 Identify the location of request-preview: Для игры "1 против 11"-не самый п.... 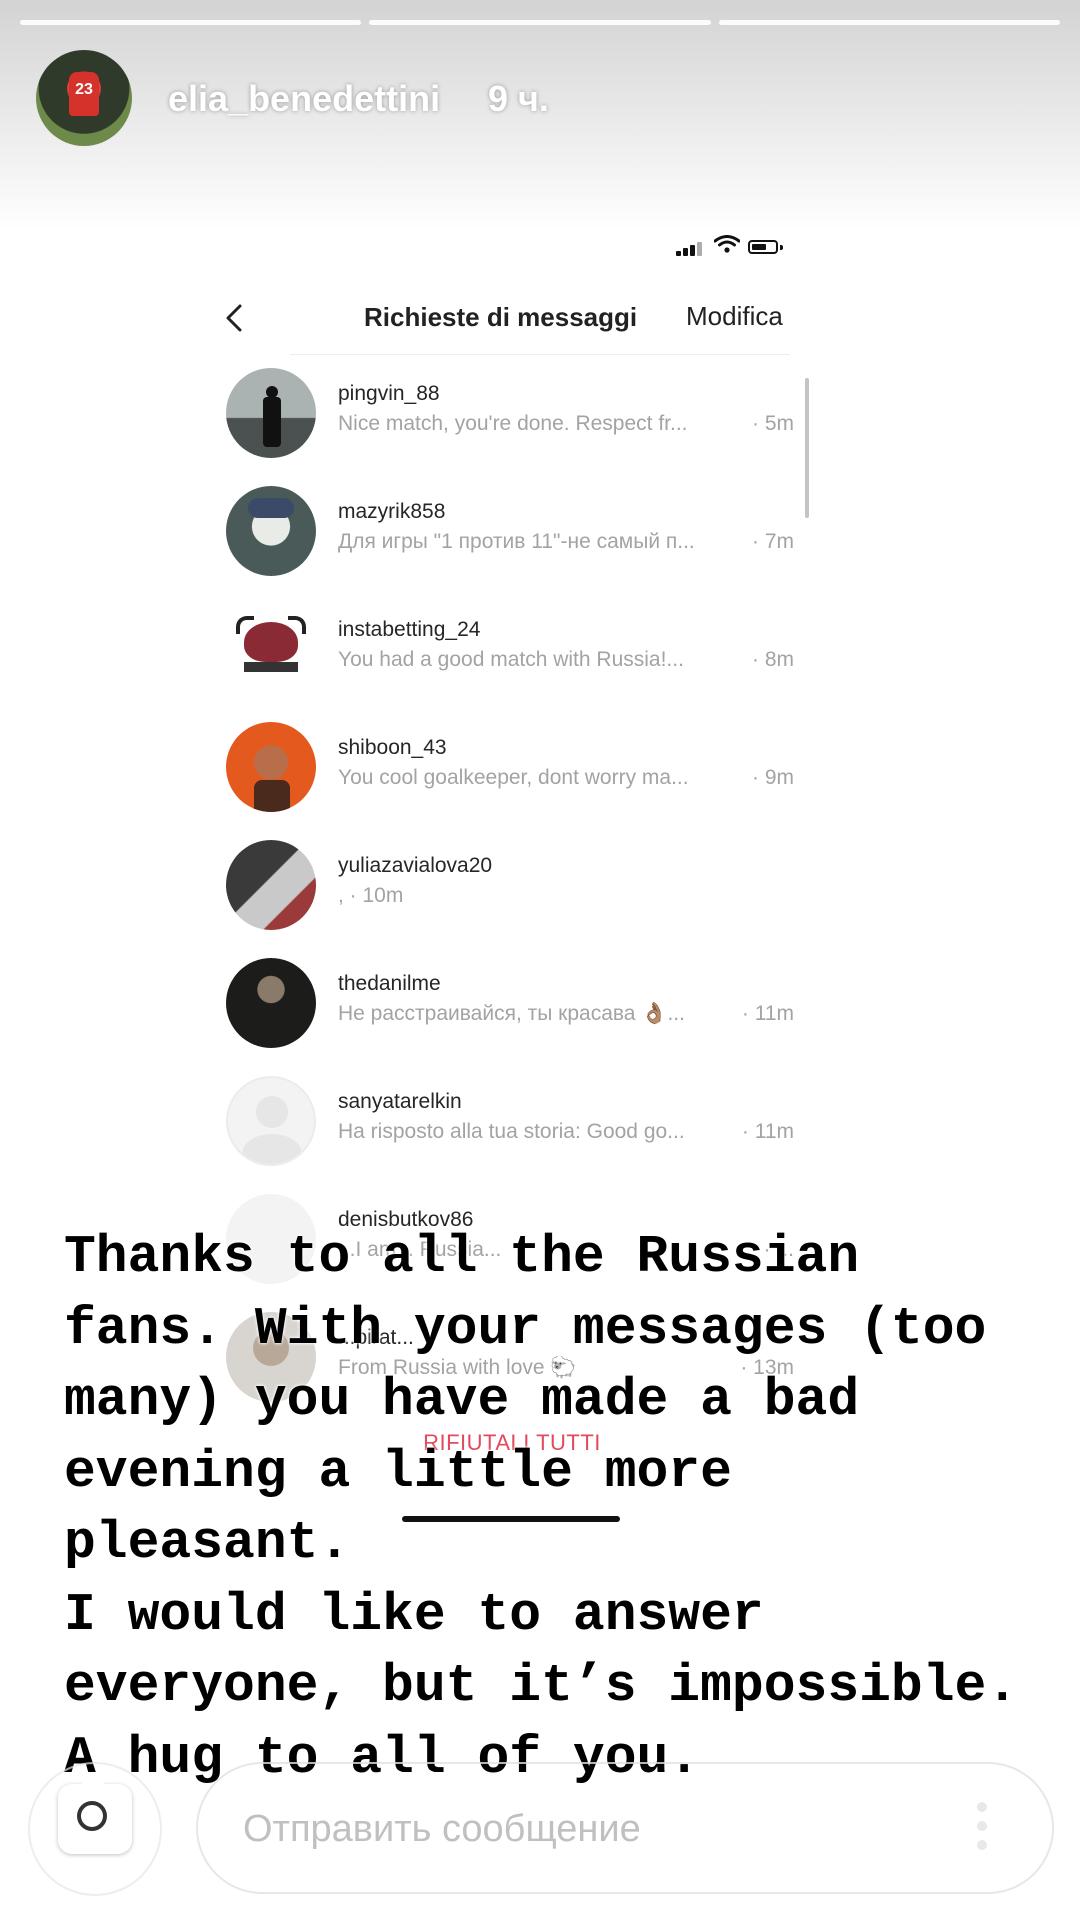
(516, 541).